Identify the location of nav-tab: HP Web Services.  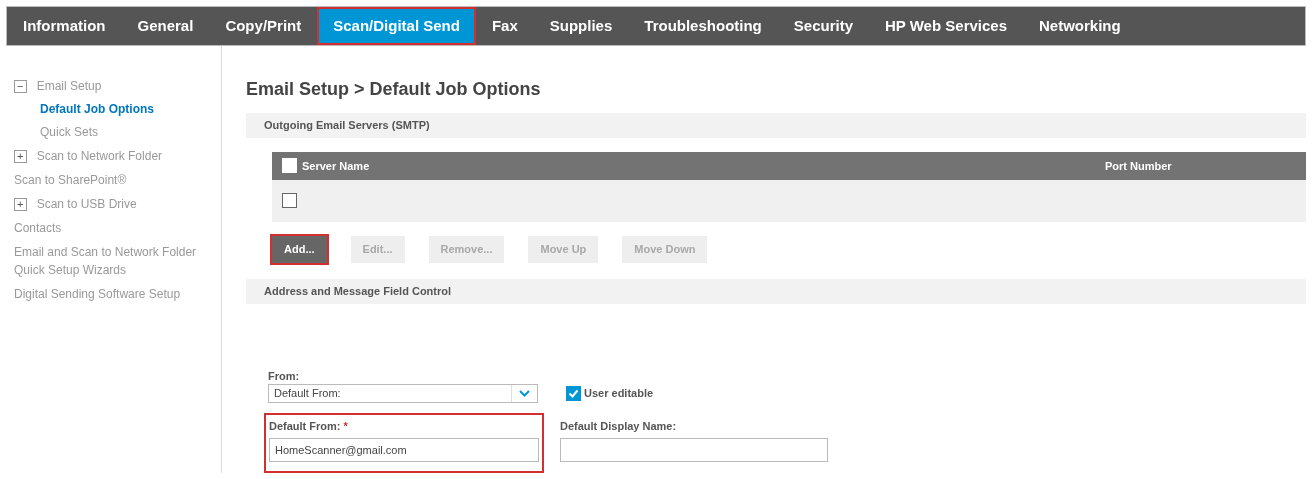
(946, 26).